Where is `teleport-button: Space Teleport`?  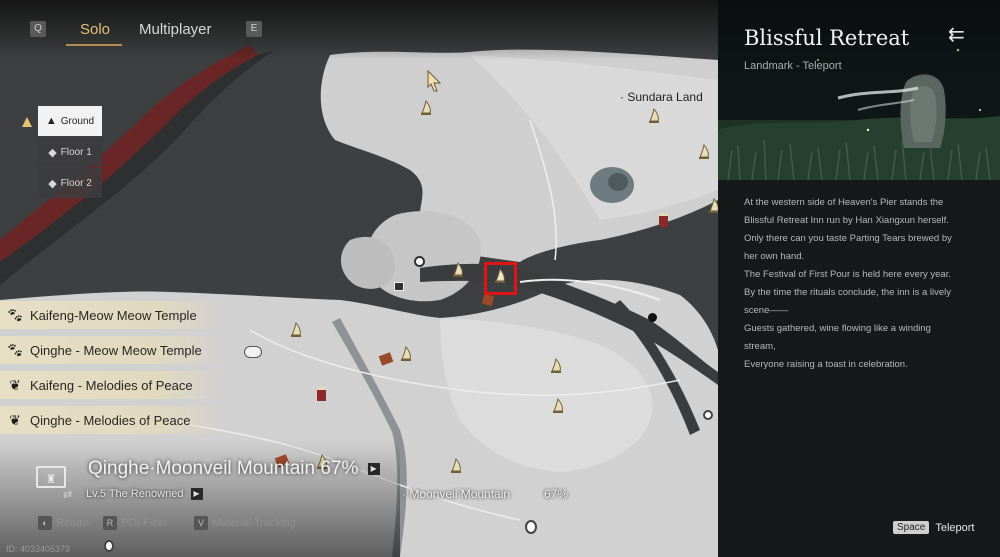 teleport-button: Space Teleport is located at coordinates (934, 527).